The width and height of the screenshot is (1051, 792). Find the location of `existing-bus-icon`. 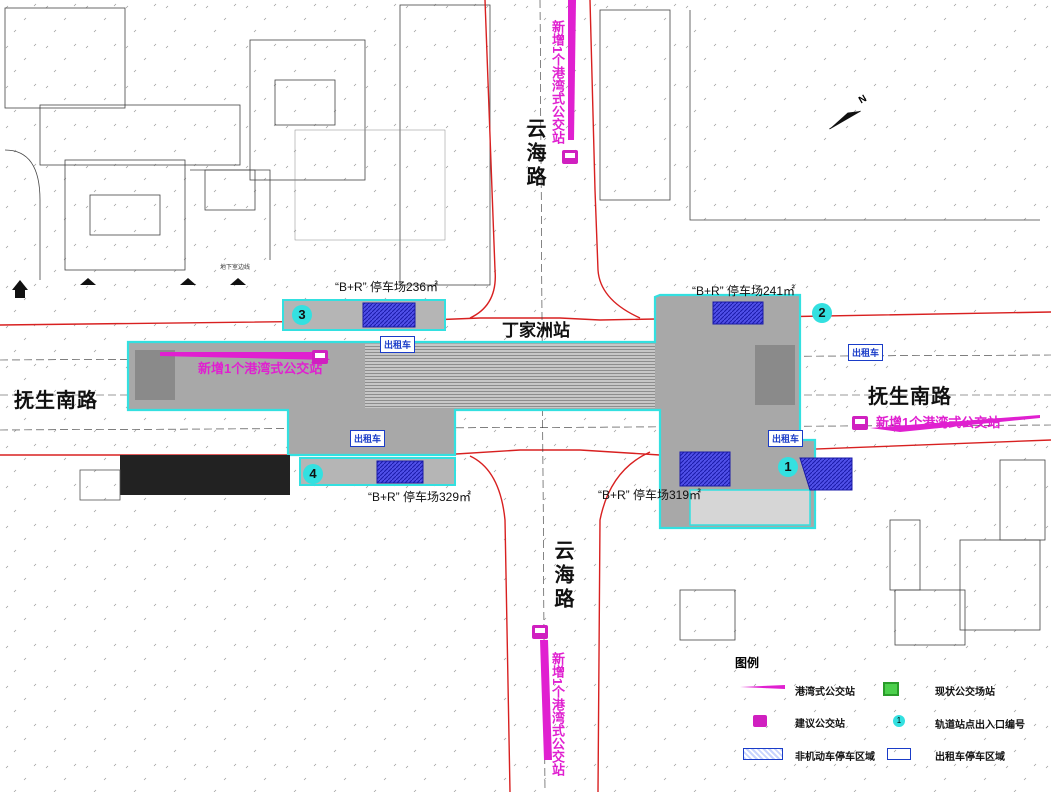

existing-bus-icon is located at coordinates (891, 689).